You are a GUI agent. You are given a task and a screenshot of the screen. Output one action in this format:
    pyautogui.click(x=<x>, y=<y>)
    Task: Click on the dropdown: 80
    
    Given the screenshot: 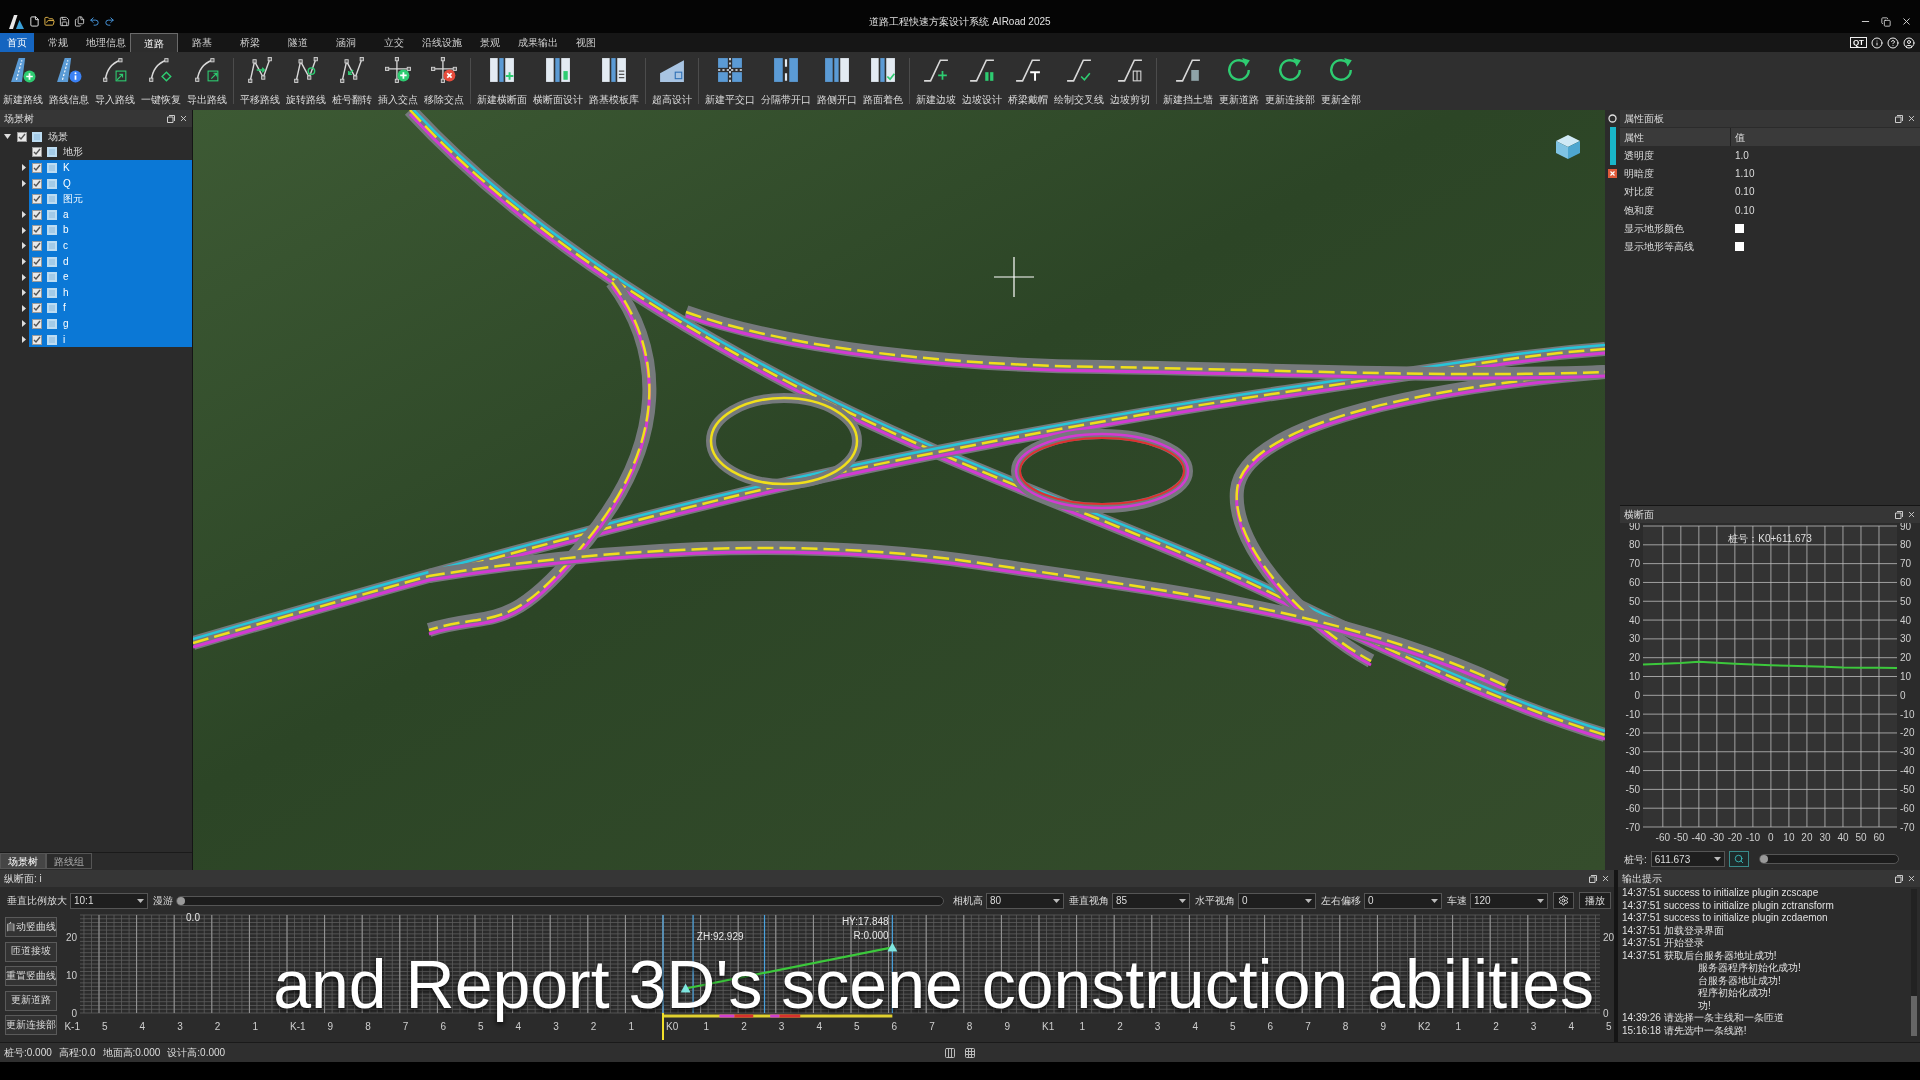 What is the action you would take?
    pyautogui.click(x=1025, y=900)
    